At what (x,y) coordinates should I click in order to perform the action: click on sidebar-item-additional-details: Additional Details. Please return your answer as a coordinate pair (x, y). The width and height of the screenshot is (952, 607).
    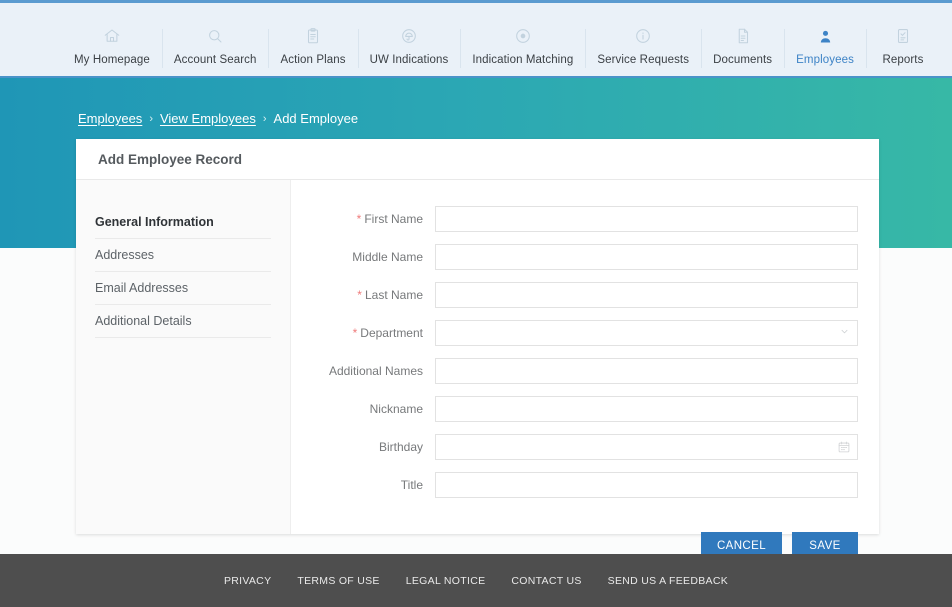
    Looking at the image, I should click on (183, 321).